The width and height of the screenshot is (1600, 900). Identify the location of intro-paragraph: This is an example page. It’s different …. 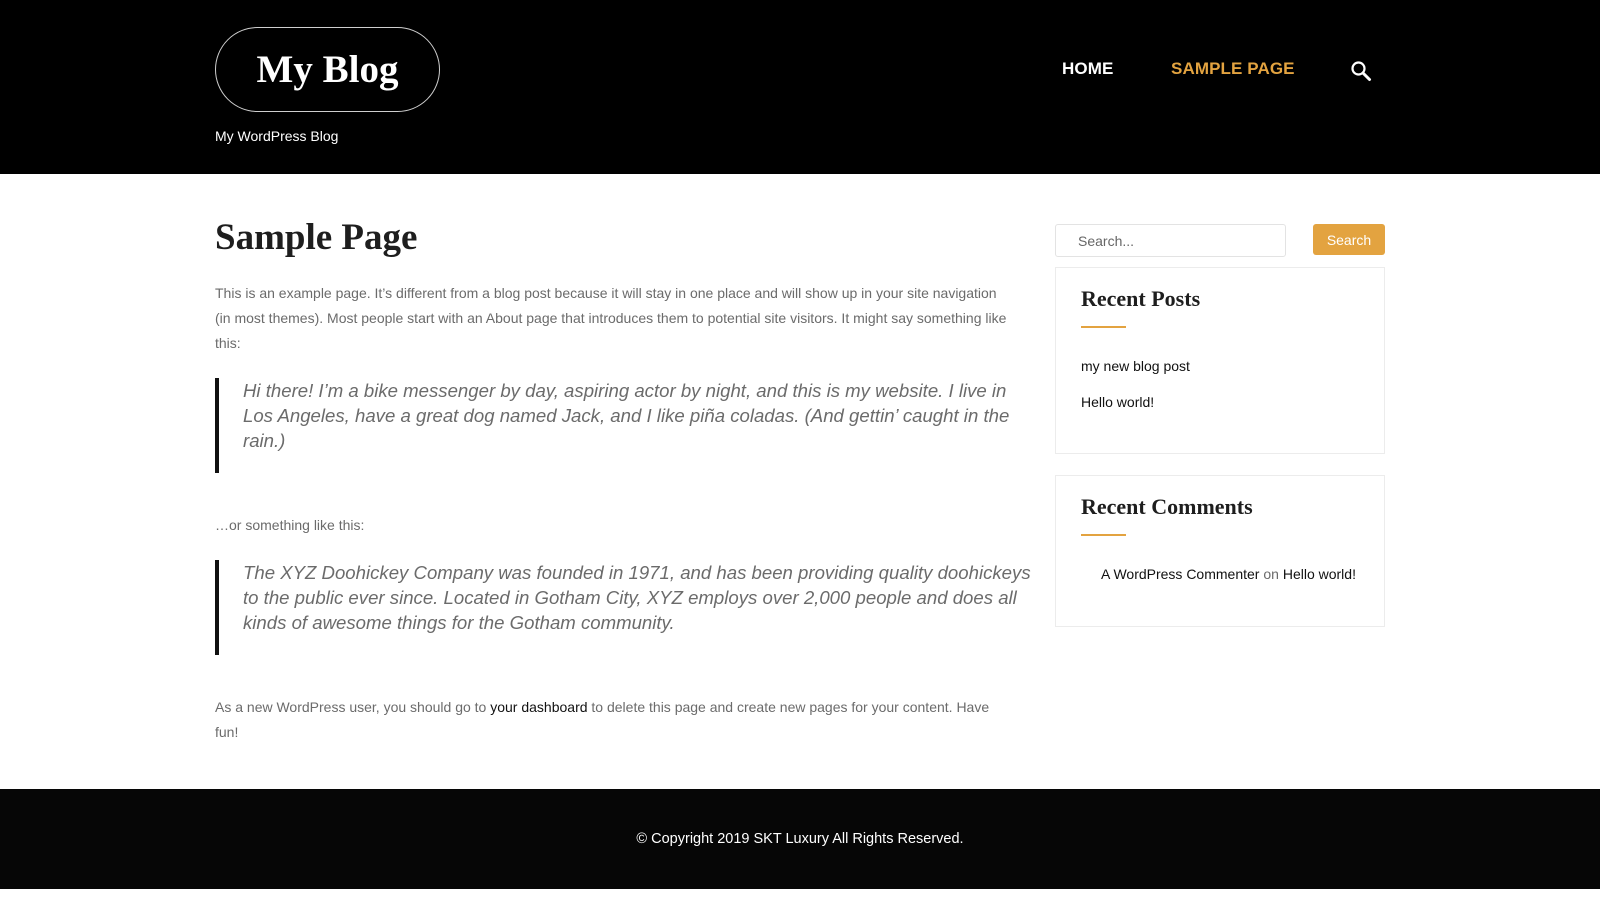
(611, 317).